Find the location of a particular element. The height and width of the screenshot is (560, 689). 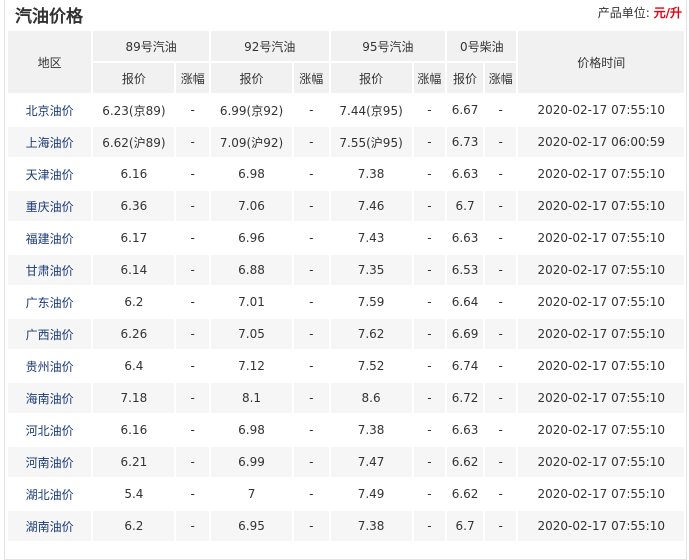

header-change: 涨幅 is located at coordinates (192, 78).